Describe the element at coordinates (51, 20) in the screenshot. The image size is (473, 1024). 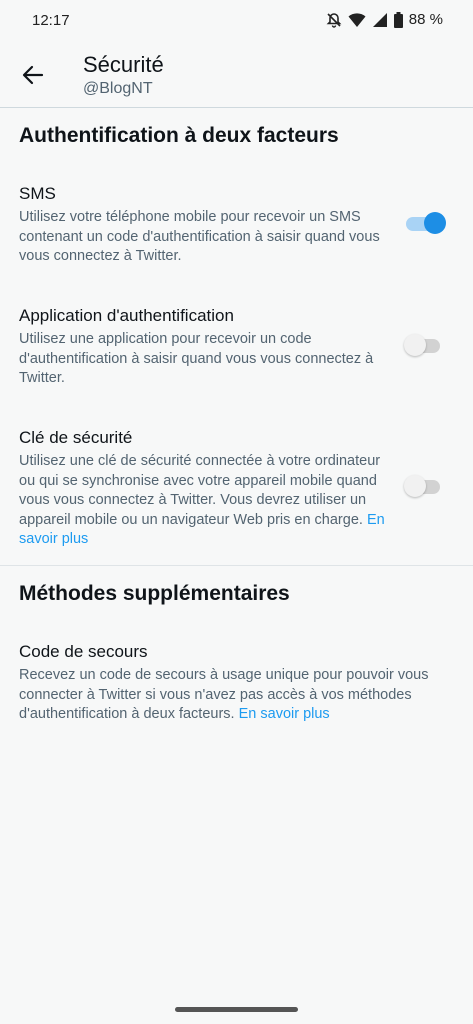
I see `status-time: 12:17` at that location.